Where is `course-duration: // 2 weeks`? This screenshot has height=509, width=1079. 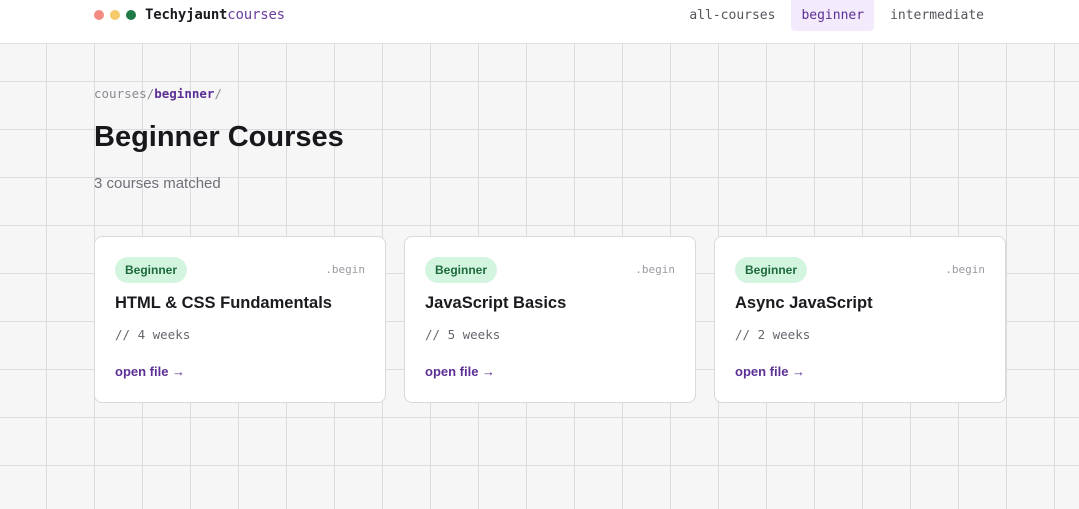
course-duration: // 2 weeks is located at coordinates (773, 334).